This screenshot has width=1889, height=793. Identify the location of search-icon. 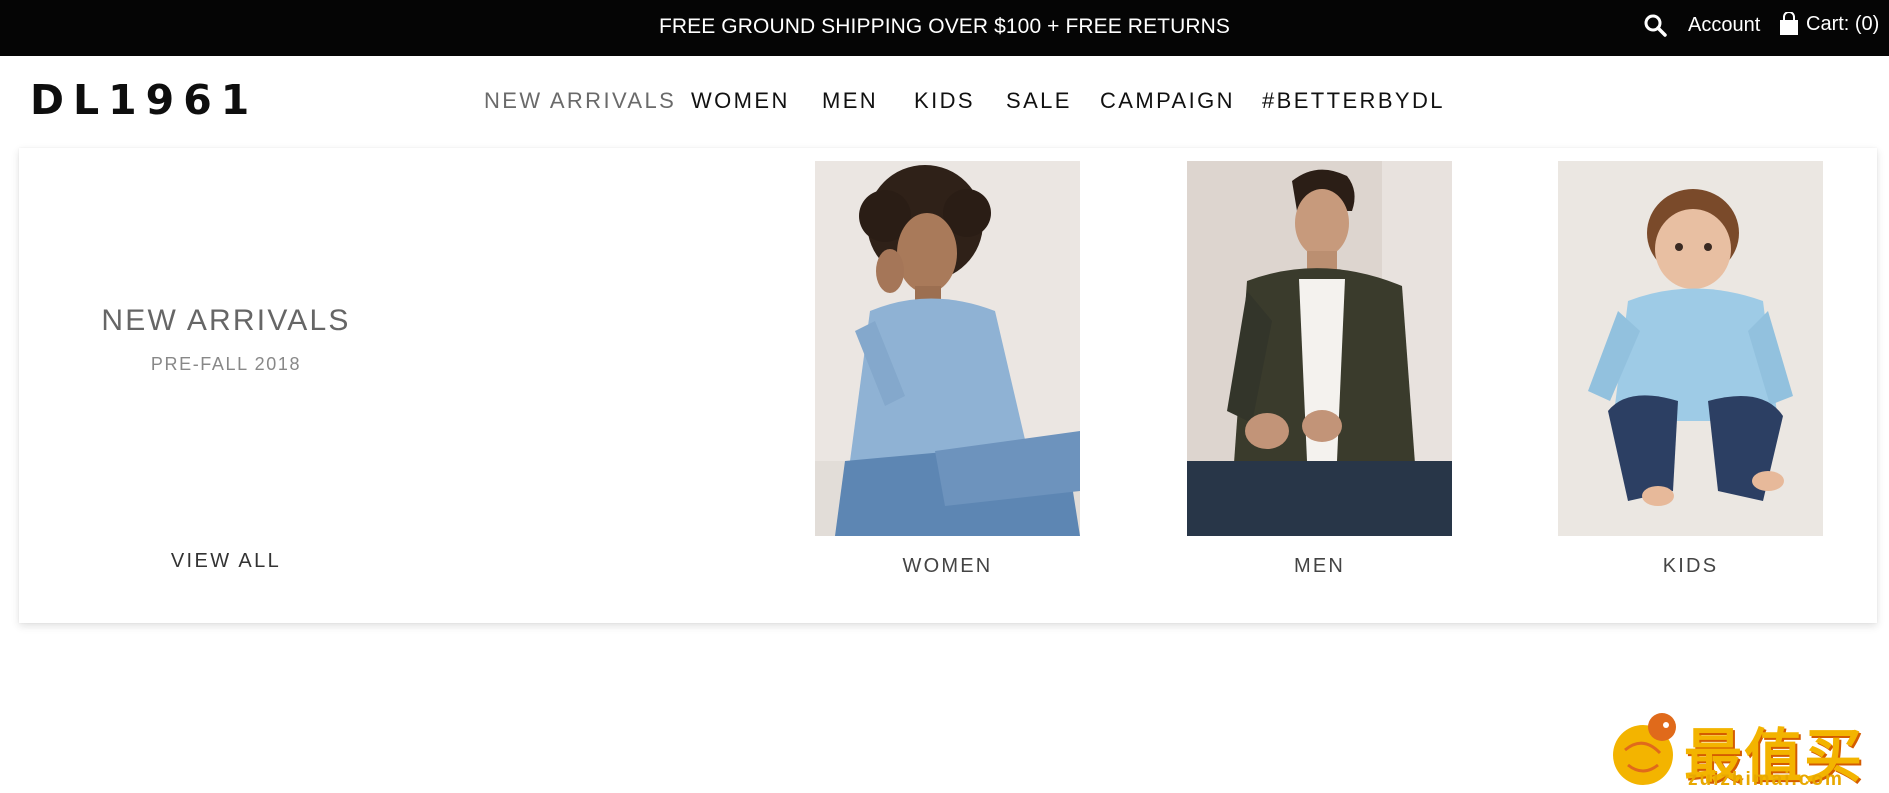
(1655, 25).